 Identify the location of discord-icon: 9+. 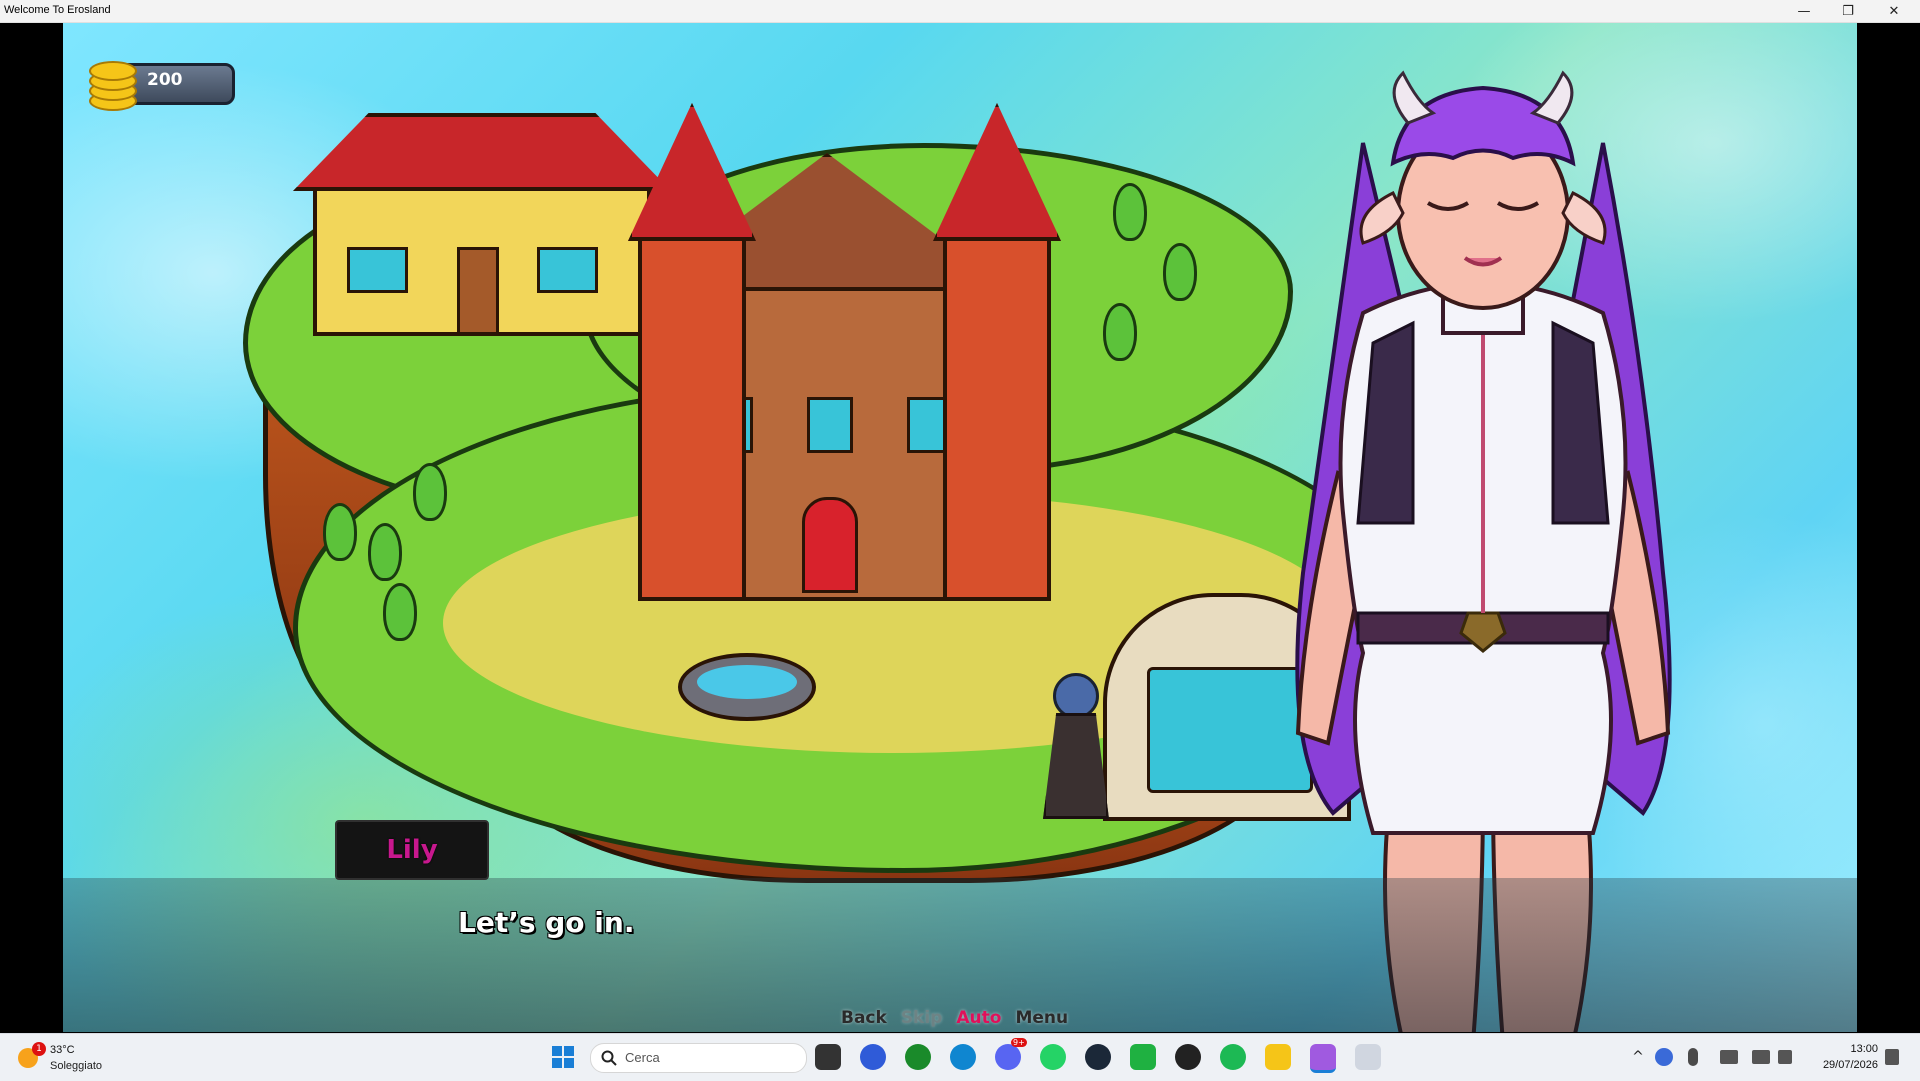
(1011, 1054).